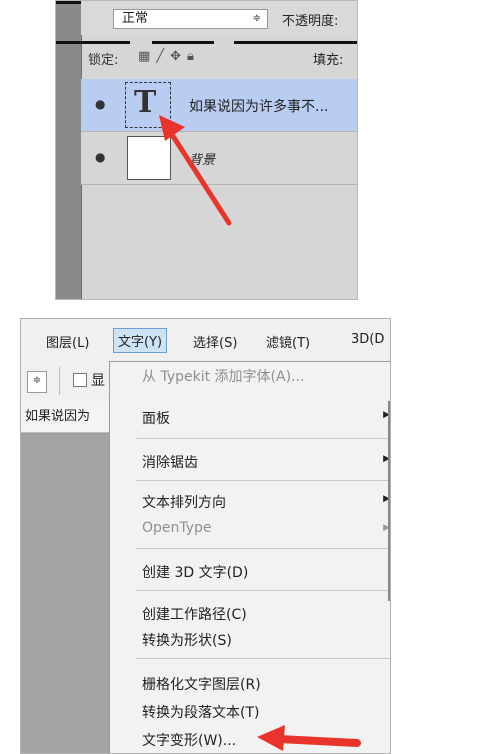 The height and width of the screenshot is (754, 486). What do you see at coordinates (256, 18) in the screenshot?
I see `select-arrows-icon: ≑` at bounding box center [256, 18].